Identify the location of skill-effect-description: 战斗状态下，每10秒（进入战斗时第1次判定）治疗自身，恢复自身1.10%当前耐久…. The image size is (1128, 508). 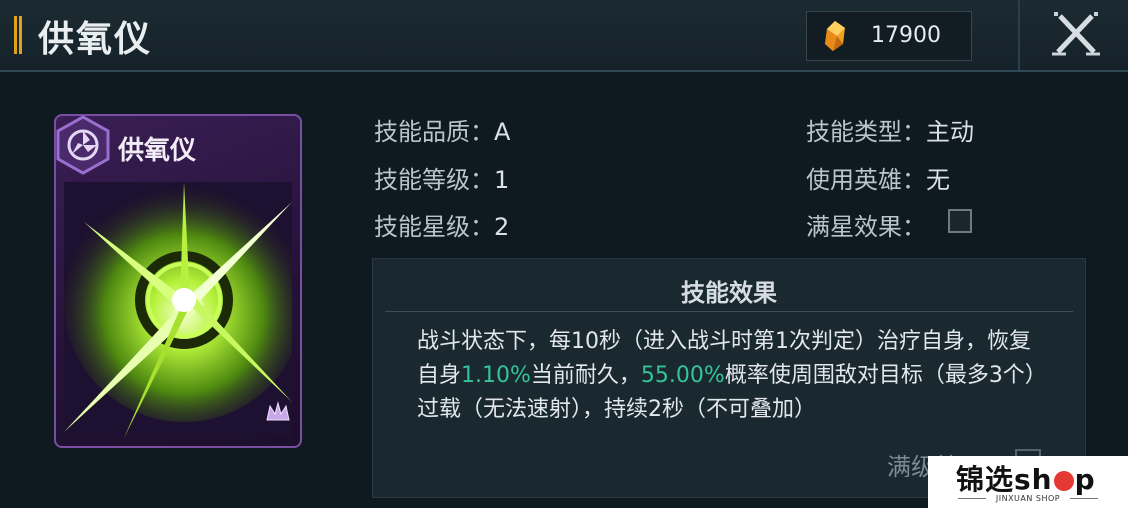
(727, 384).